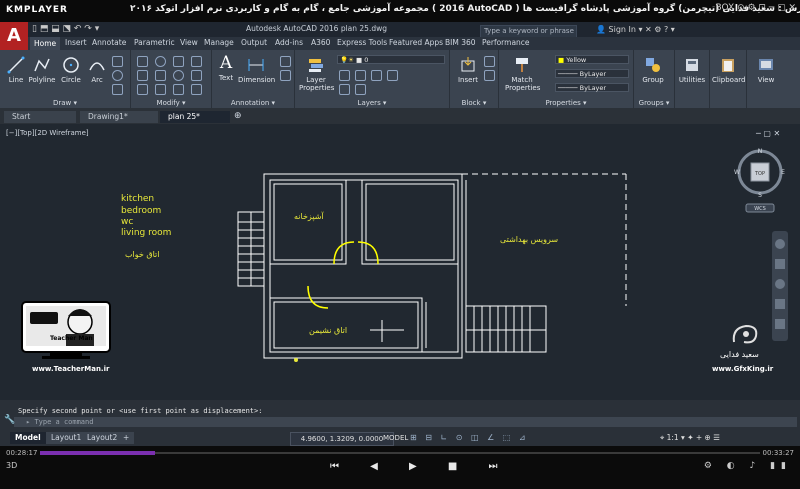 Image resolution: width=800 pixels, height=489 pixels. What do you see at coordinates (460, 42) in the screenshot?
I see `tab-bim-360: BIM 360` at bounding box center [460, 42].